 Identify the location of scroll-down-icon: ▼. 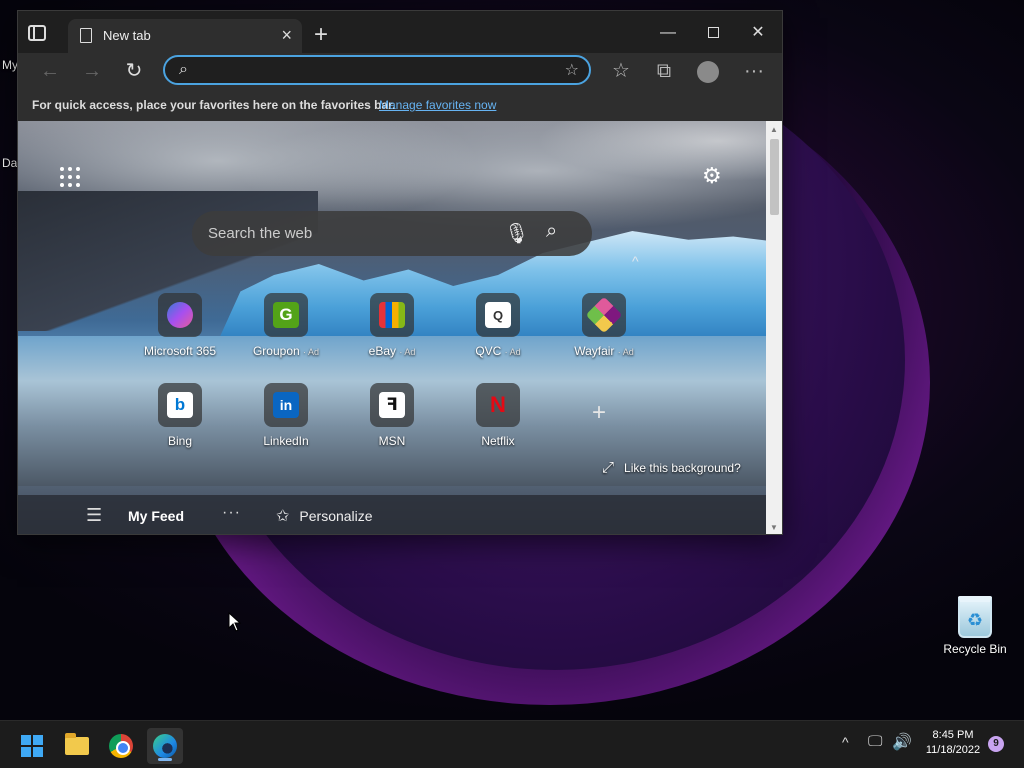
(774, 527).